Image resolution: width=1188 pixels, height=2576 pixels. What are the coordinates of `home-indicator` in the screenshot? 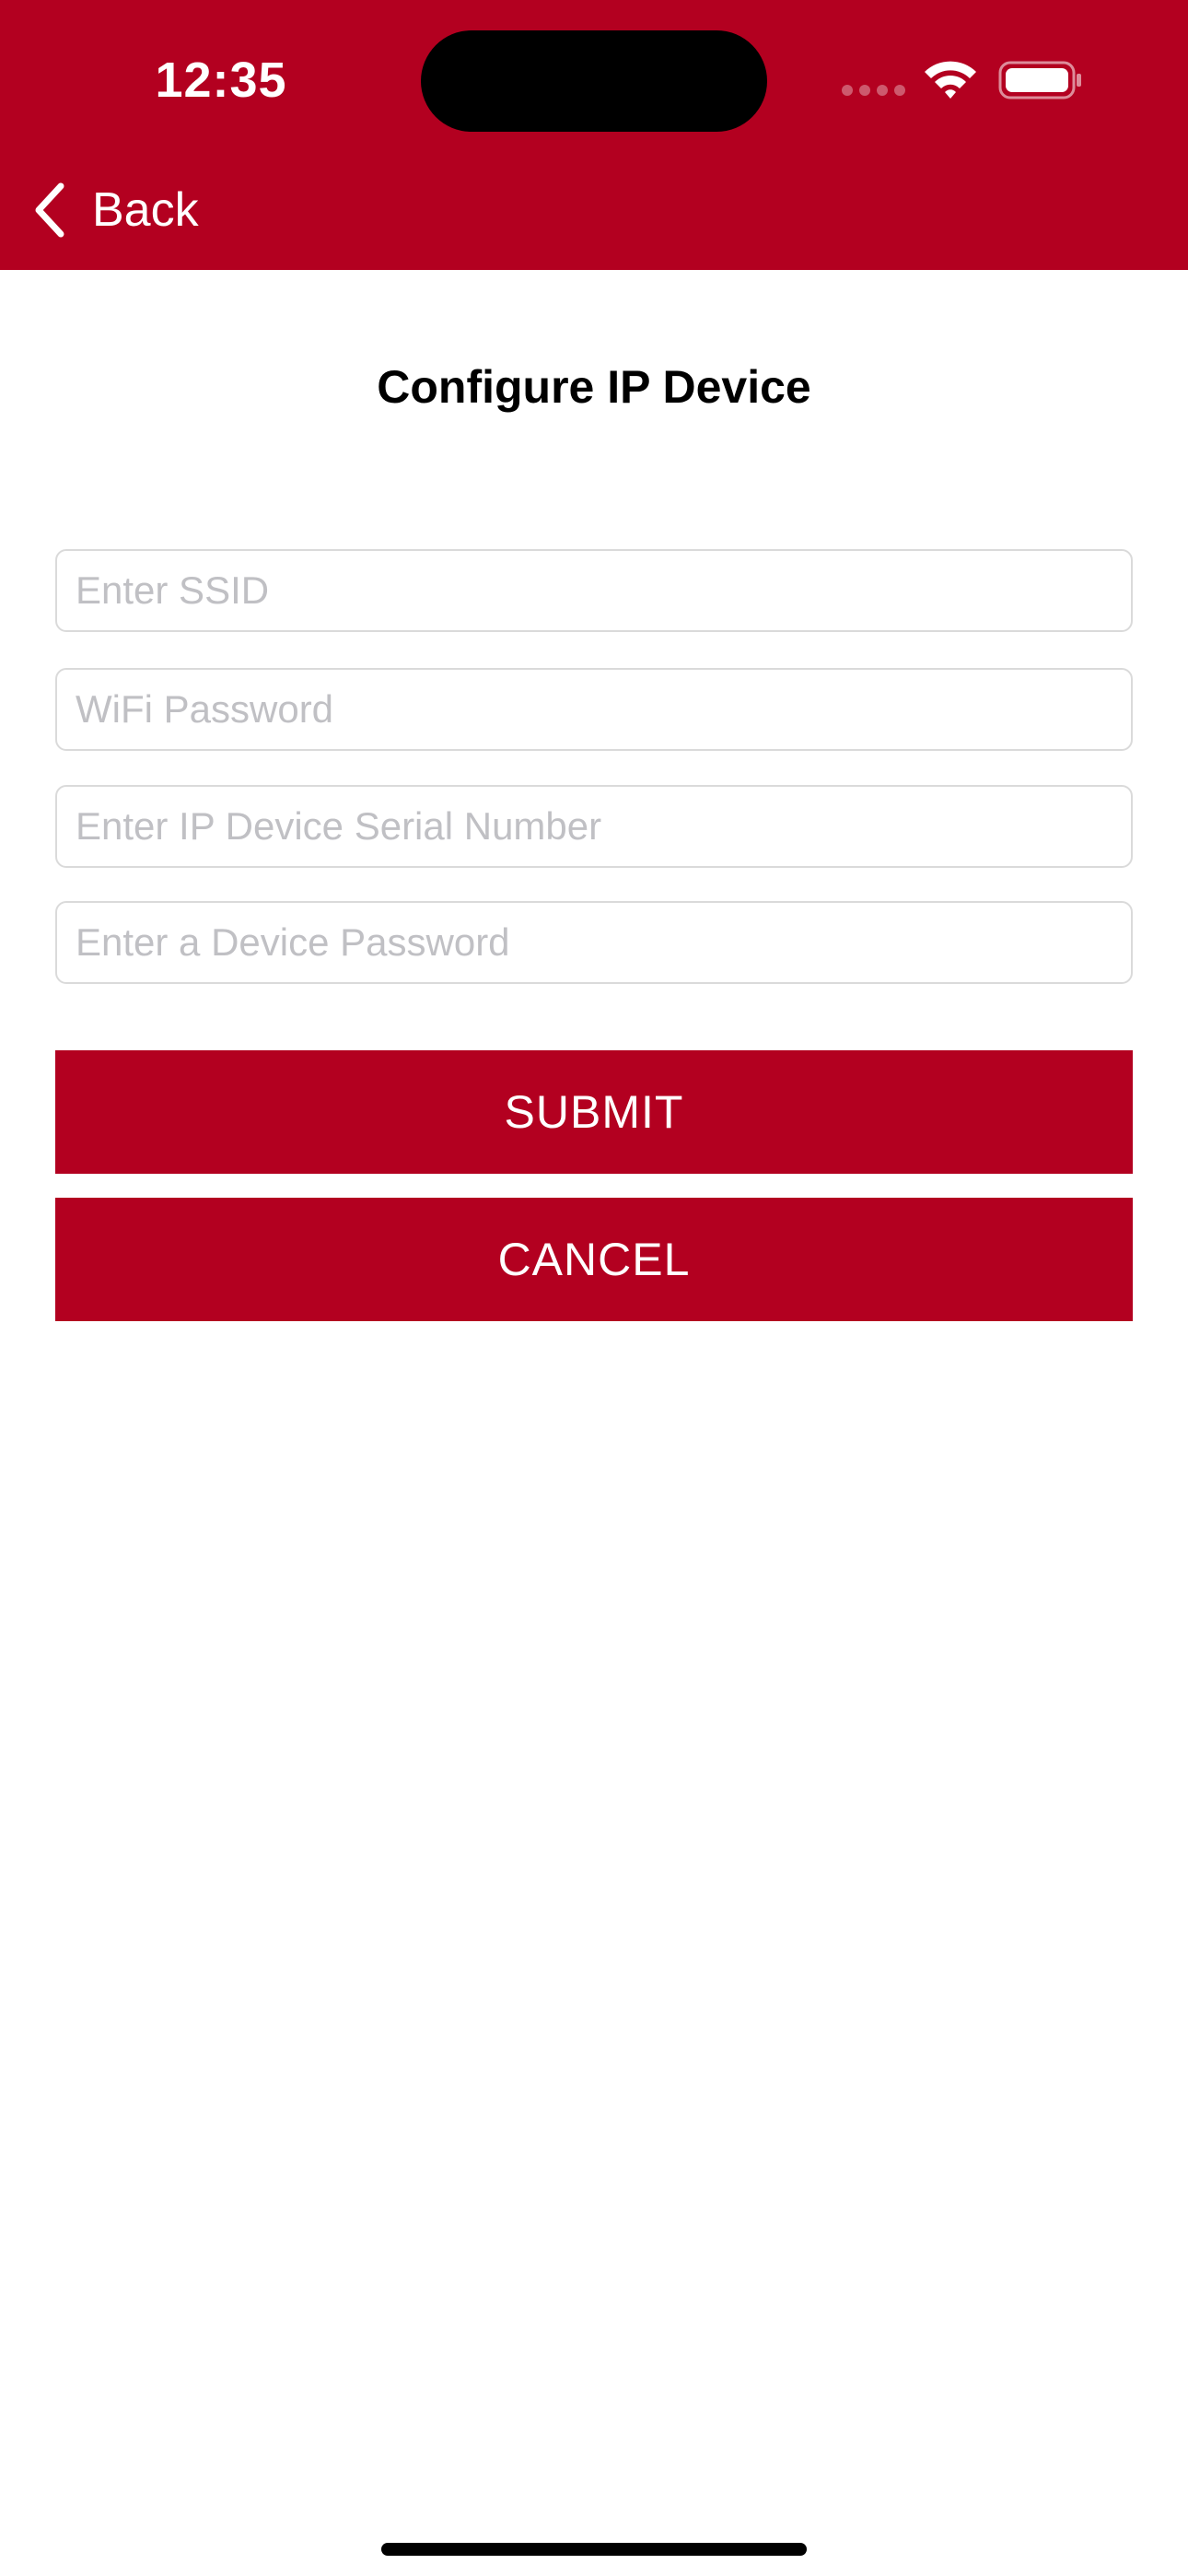 It's located at (594, 2549).